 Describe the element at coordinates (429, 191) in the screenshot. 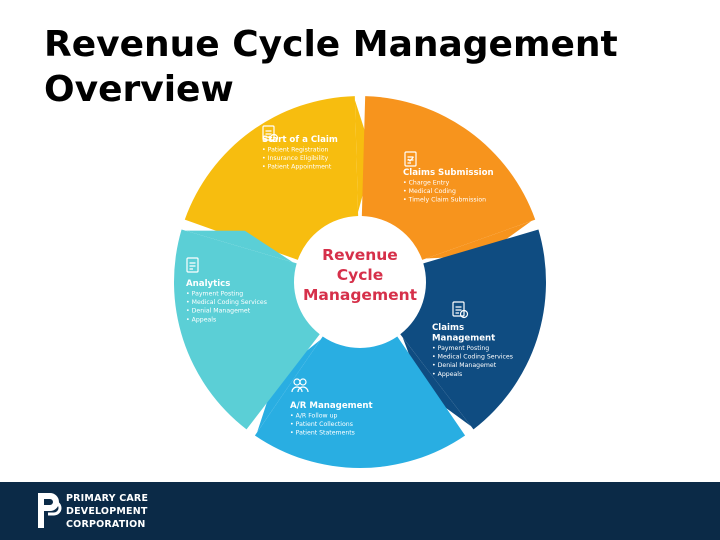

I see `segment-bullet: • Medical Coding` at that location.